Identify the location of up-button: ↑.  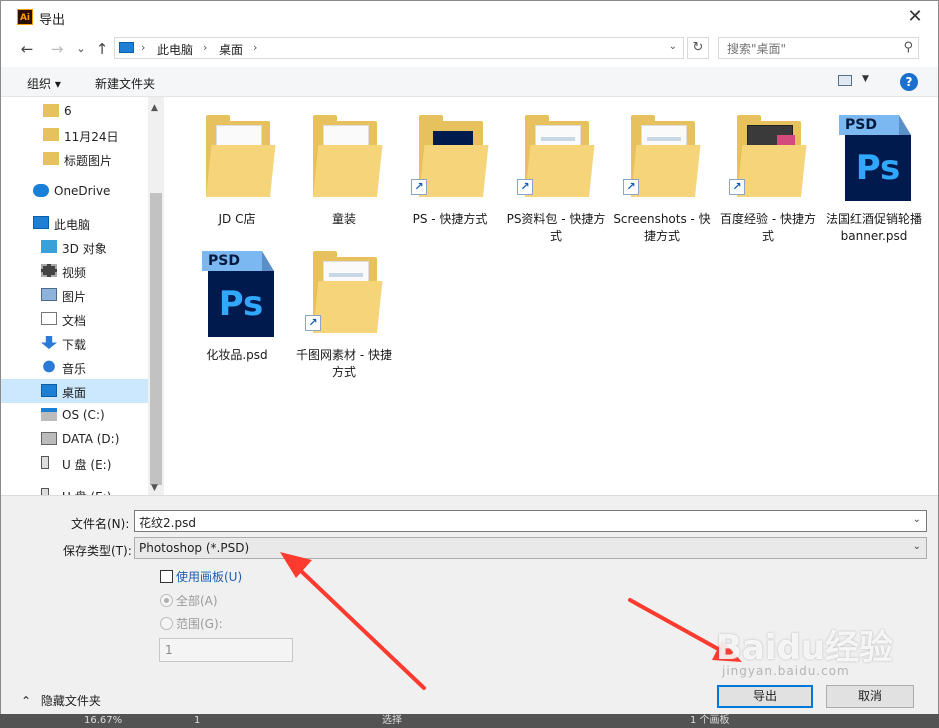
(102, 49).